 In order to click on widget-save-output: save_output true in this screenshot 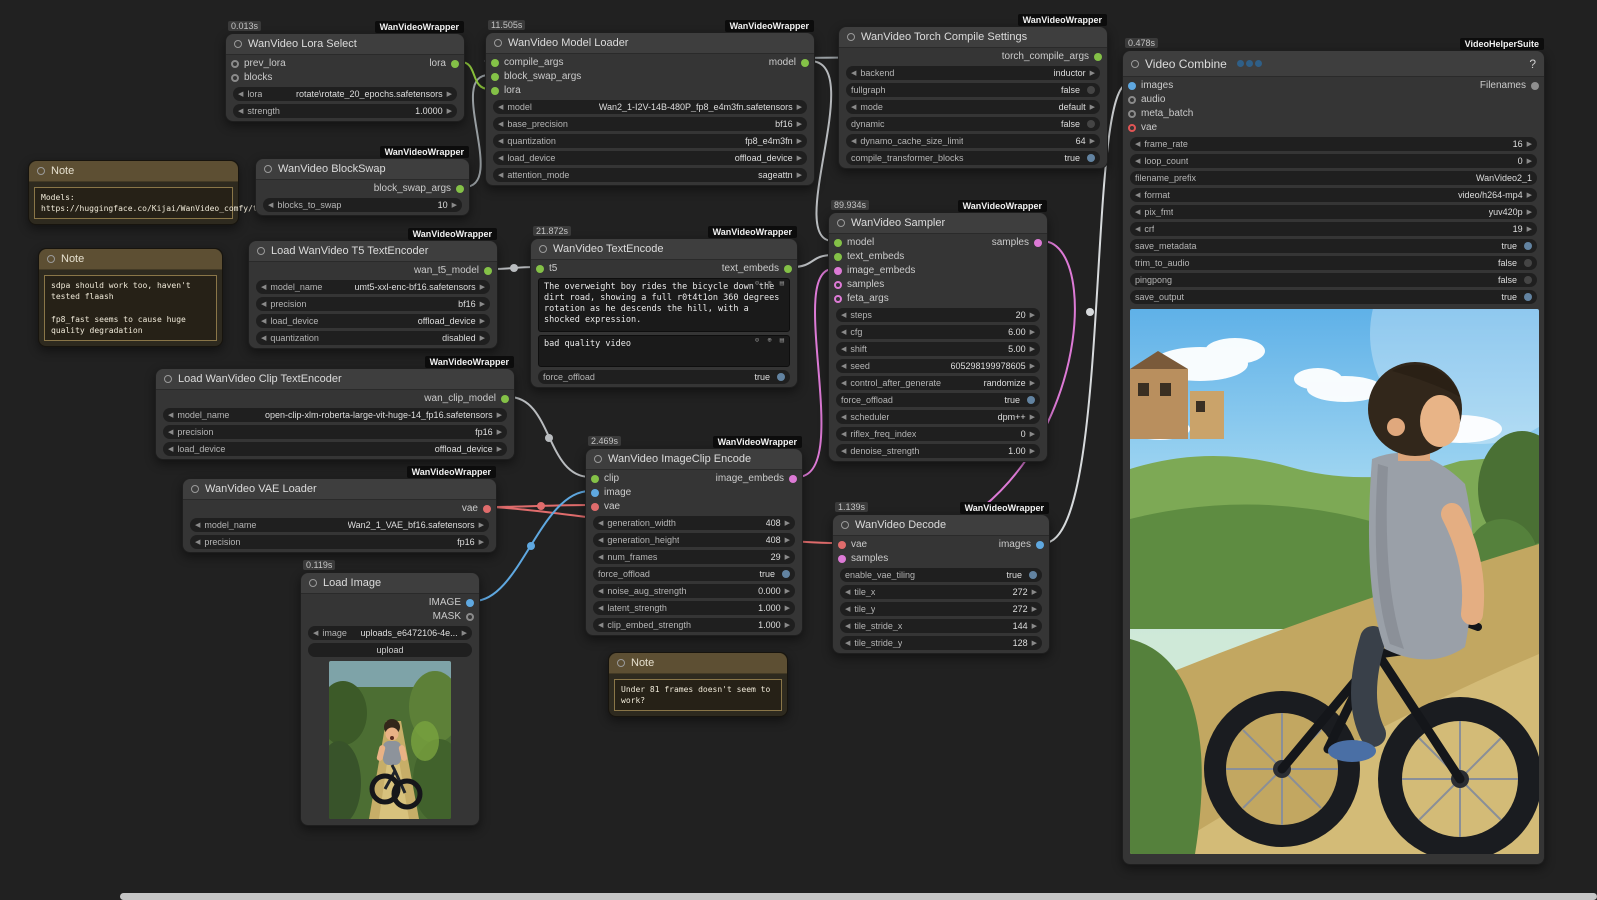, I will do `click(1333, 297)`.